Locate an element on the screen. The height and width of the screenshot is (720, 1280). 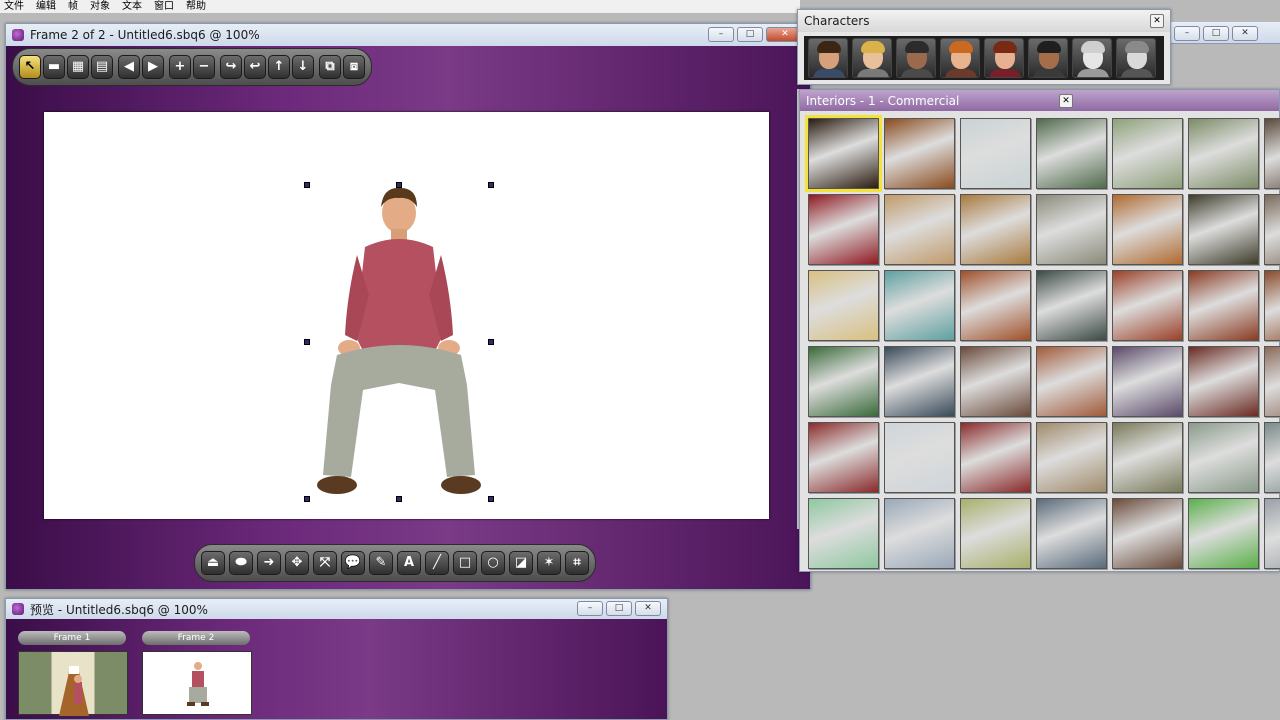
remove-icon: − is located at coordinates (204, 67).